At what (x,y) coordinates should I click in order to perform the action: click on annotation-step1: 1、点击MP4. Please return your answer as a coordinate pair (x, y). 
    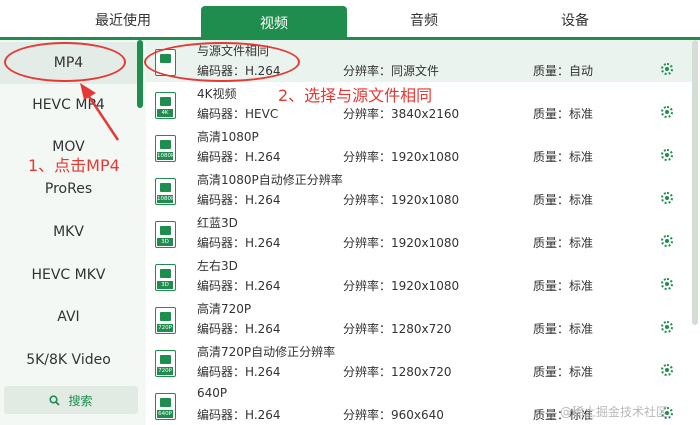
    Looking at the image, I should click on (74, 165).